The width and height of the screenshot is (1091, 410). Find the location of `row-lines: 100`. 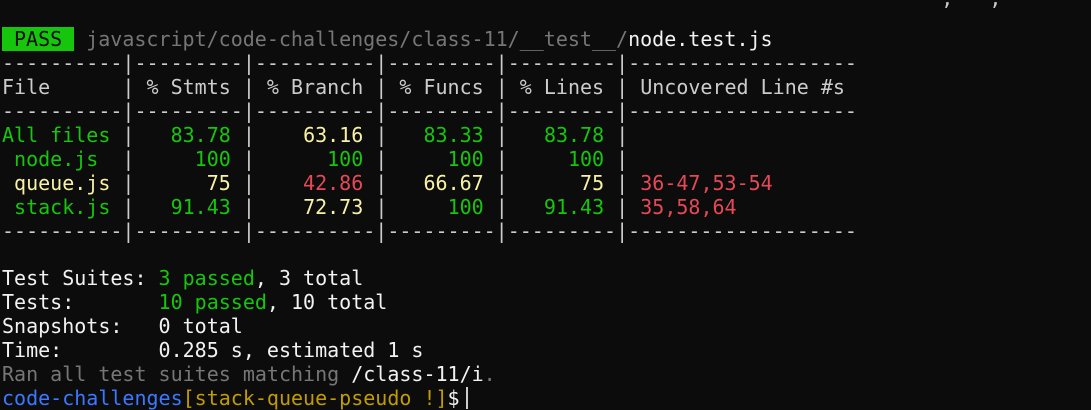

row-lines: 100 is located at coordinates (586, 159).